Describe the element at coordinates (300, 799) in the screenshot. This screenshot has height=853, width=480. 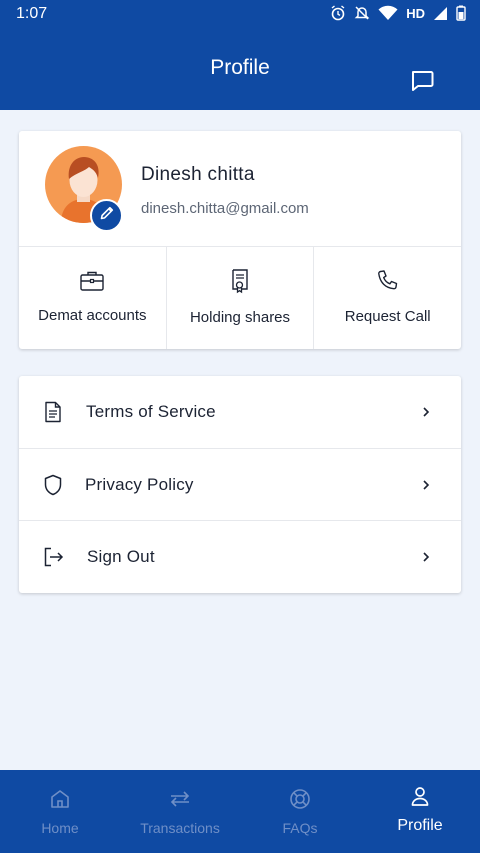
I see `lifebuoy-icon` at that location.